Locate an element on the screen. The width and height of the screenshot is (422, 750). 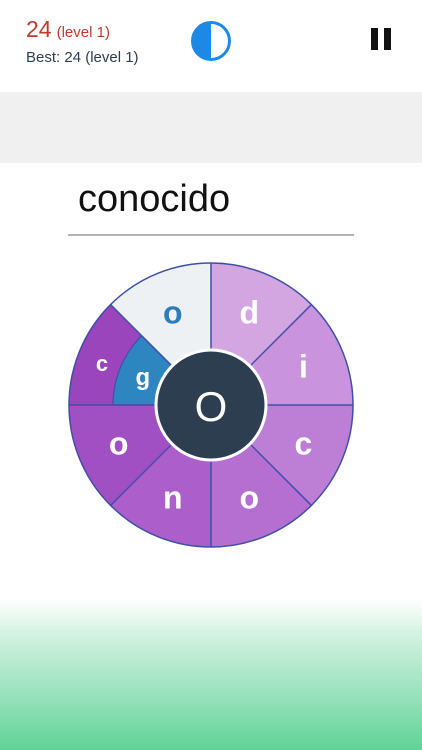
top-bar: 24 (level 1) Best: 24 (level 1) is located at coordinates (211, 46).